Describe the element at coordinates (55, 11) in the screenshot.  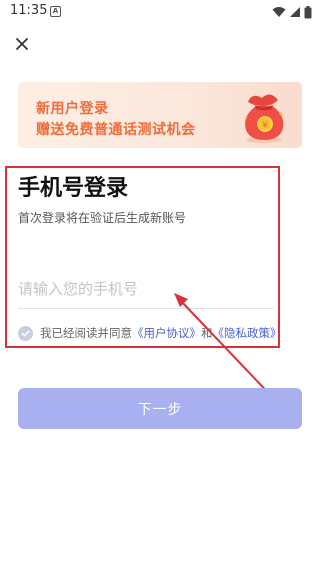
I see `notification-a-icon: A` at that location.